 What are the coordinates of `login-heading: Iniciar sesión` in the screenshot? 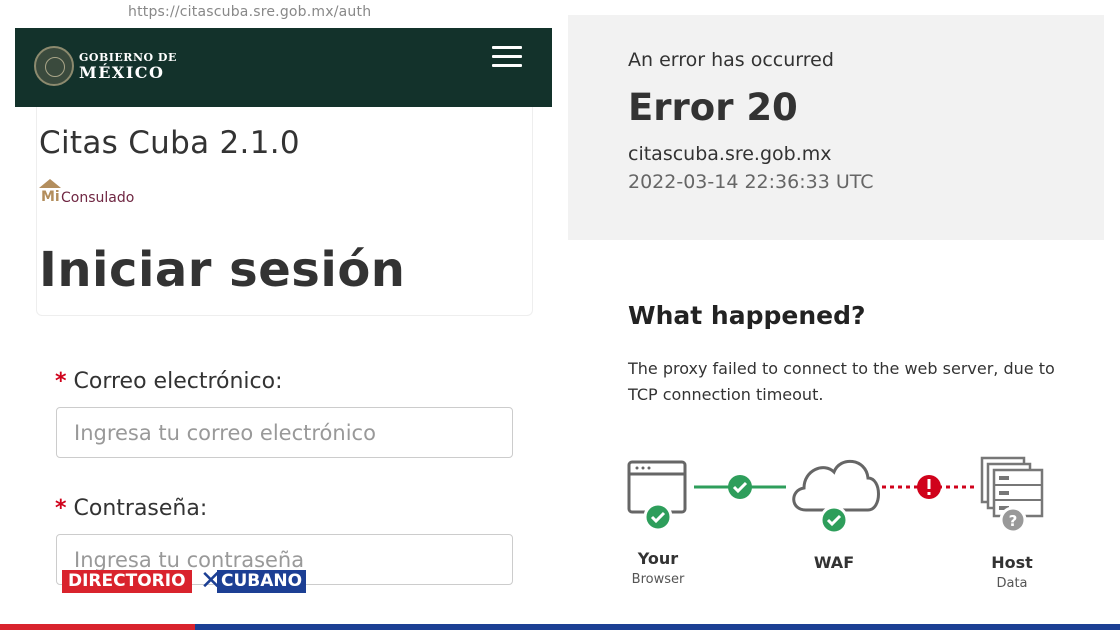 It's located at (222, 270).